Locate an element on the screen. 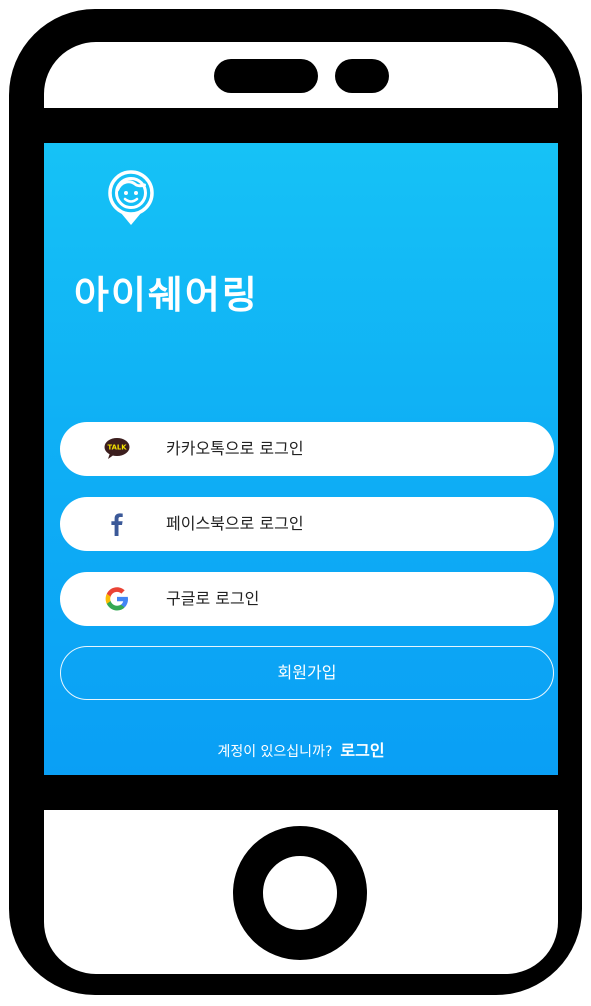 The image size is (591, 1006). home-button is located at coordinates (300, 893).